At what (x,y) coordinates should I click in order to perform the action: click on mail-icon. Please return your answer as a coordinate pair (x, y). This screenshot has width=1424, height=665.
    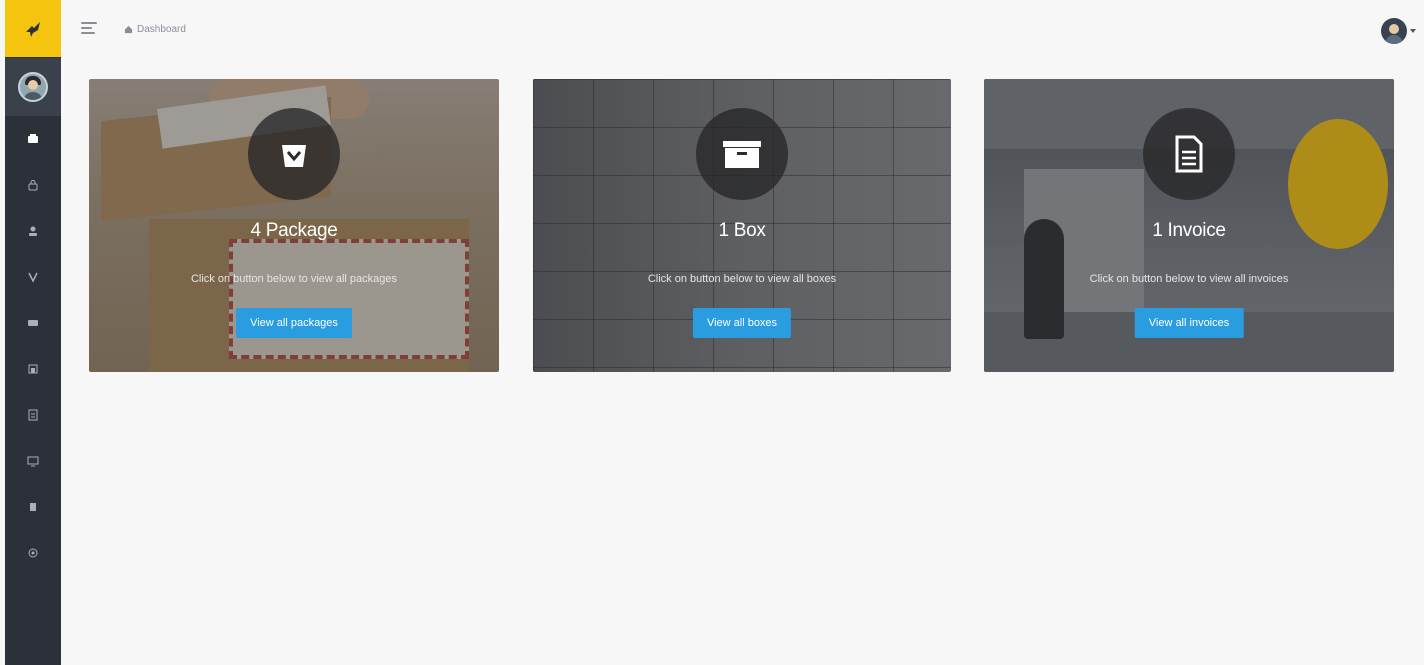
    Looking at the image, I should click on (33, 323).